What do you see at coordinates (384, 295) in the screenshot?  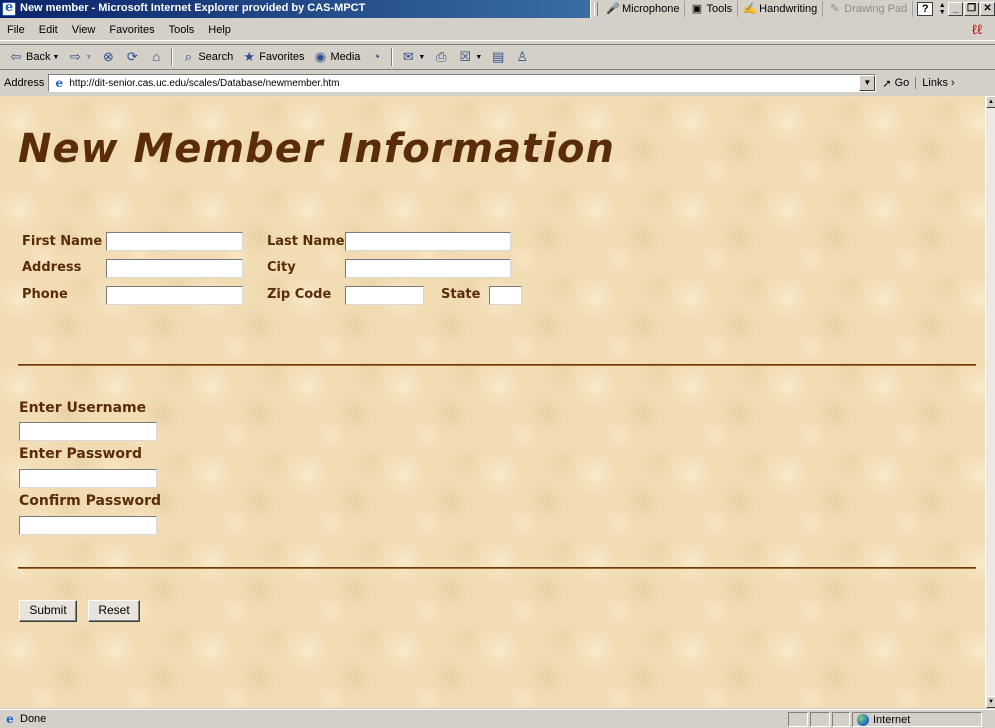 I see `zip-code-input` at bounding box center [384, 295].